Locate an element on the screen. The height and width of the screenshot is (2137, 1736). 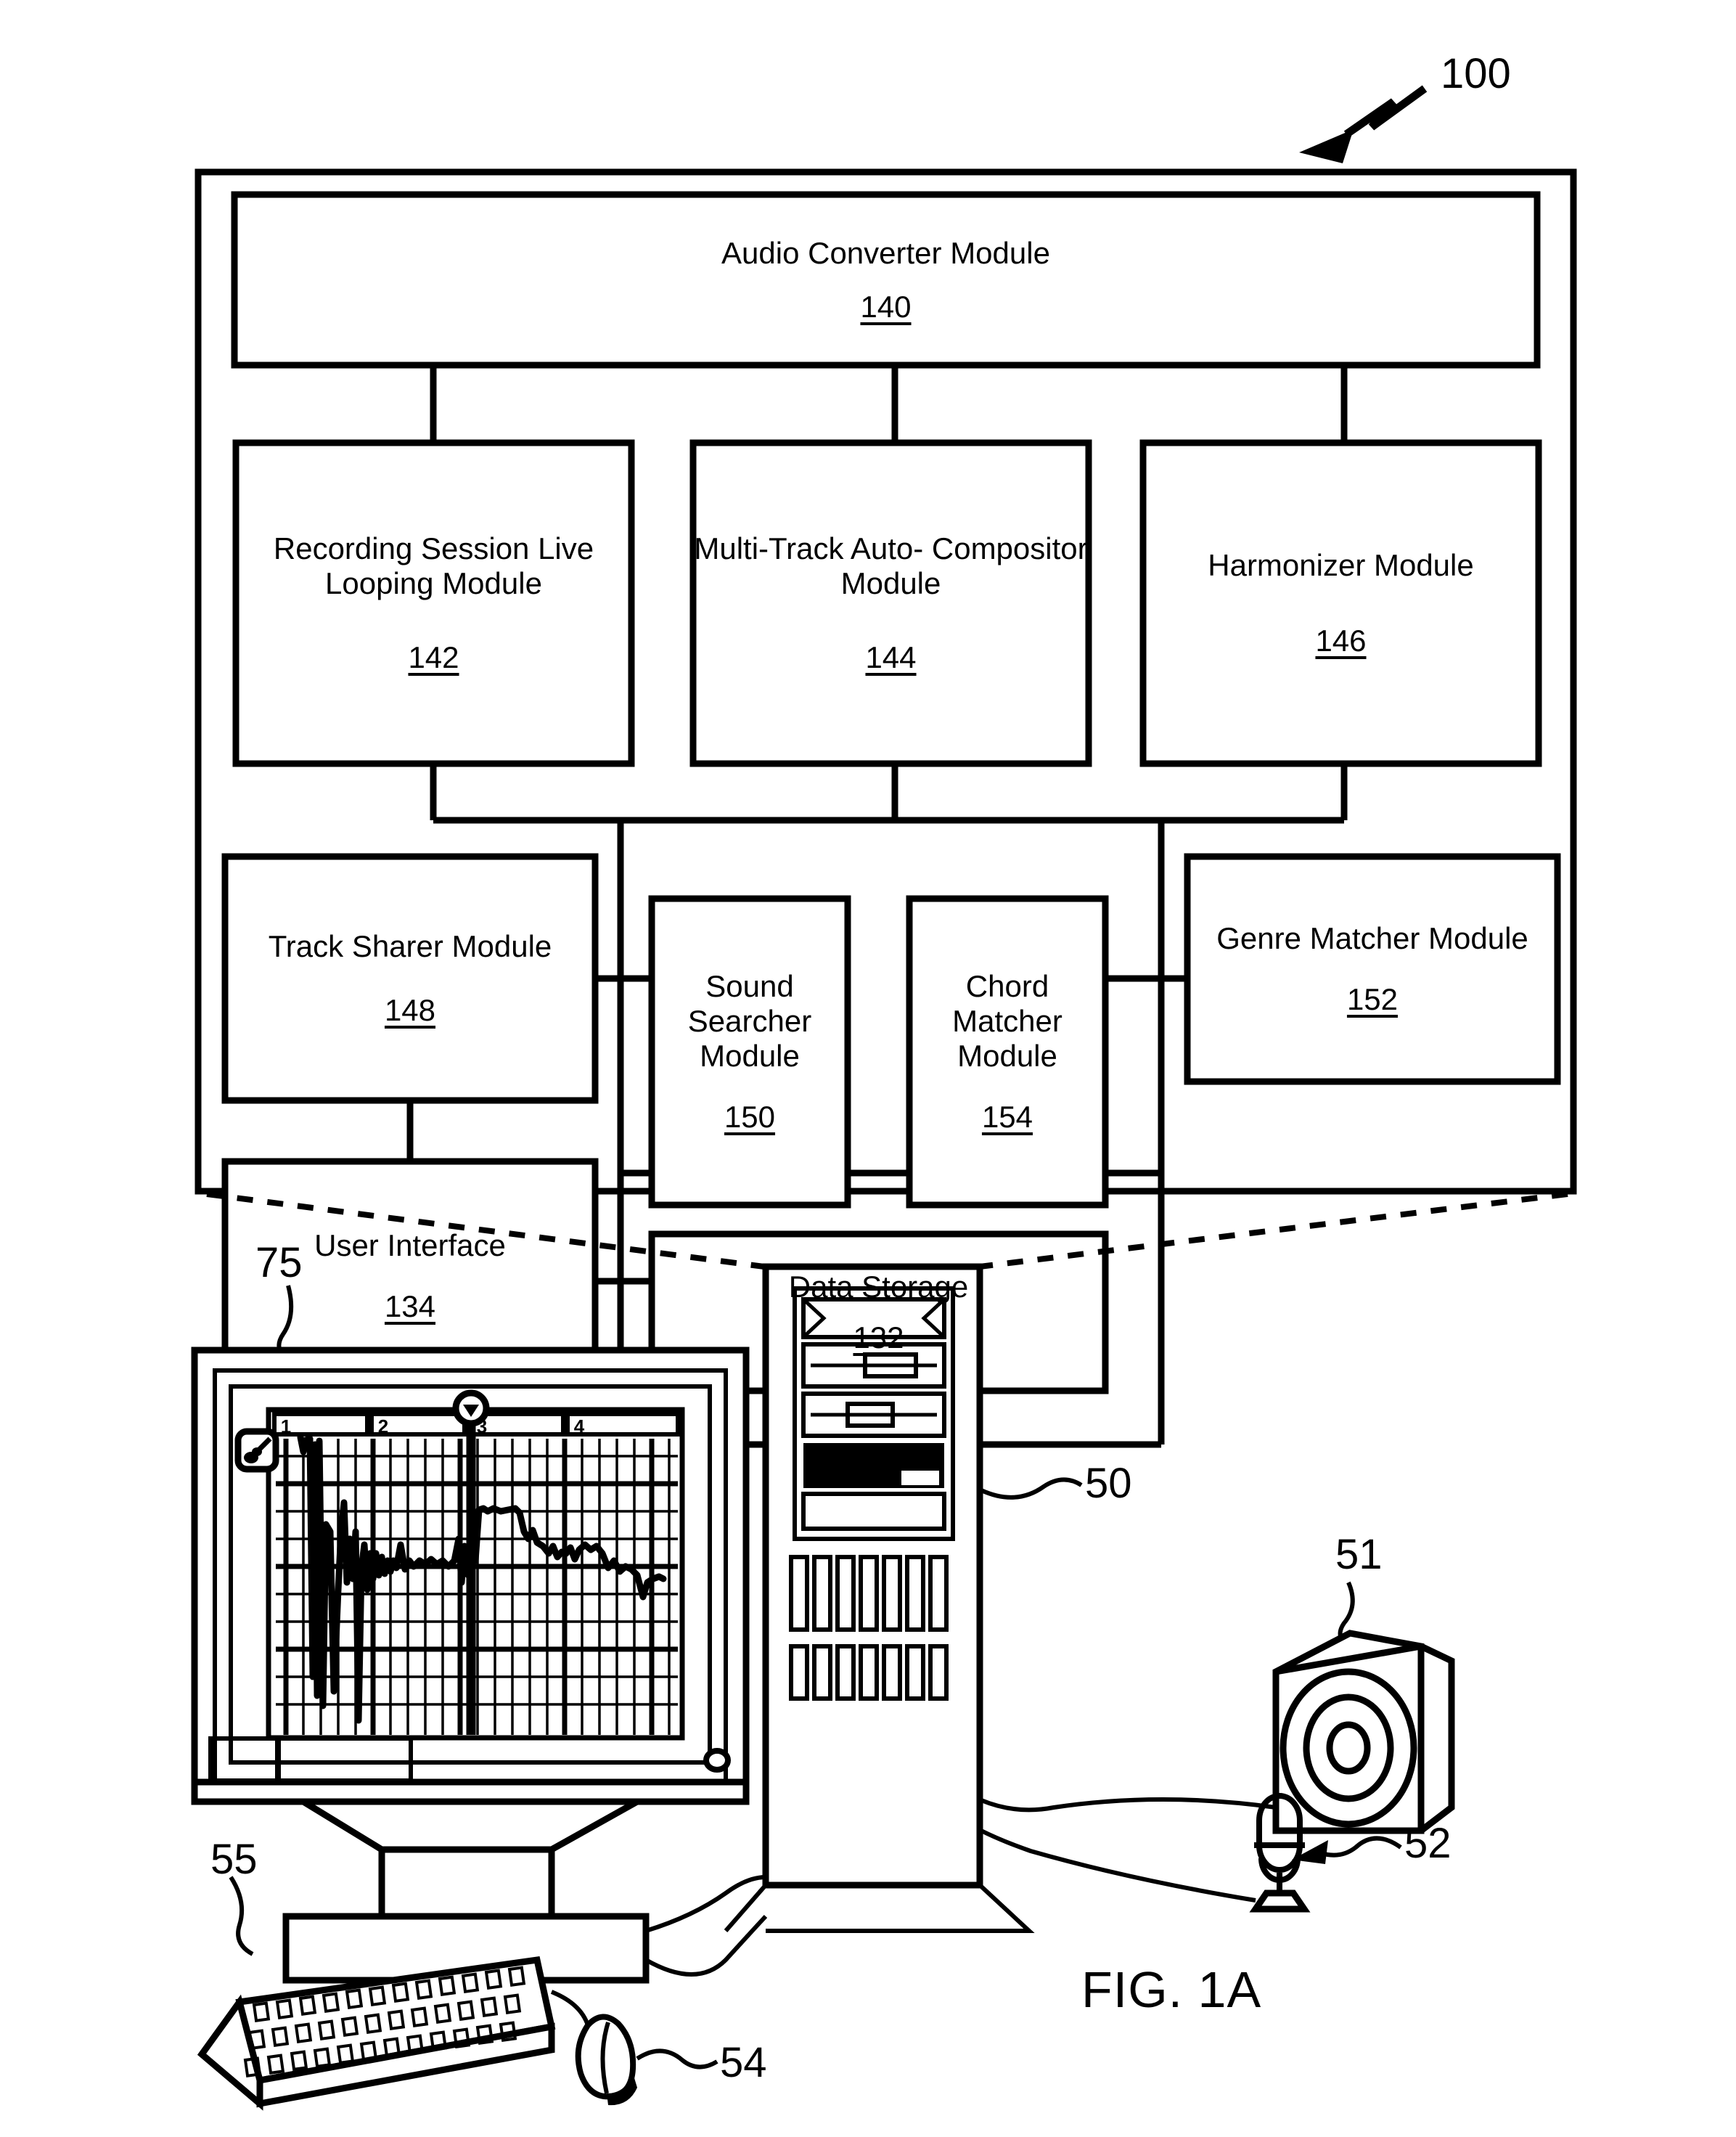
label-multi-track: Multi-Track Auto- Compositor Module 144 is located at coordinates (891, 604).